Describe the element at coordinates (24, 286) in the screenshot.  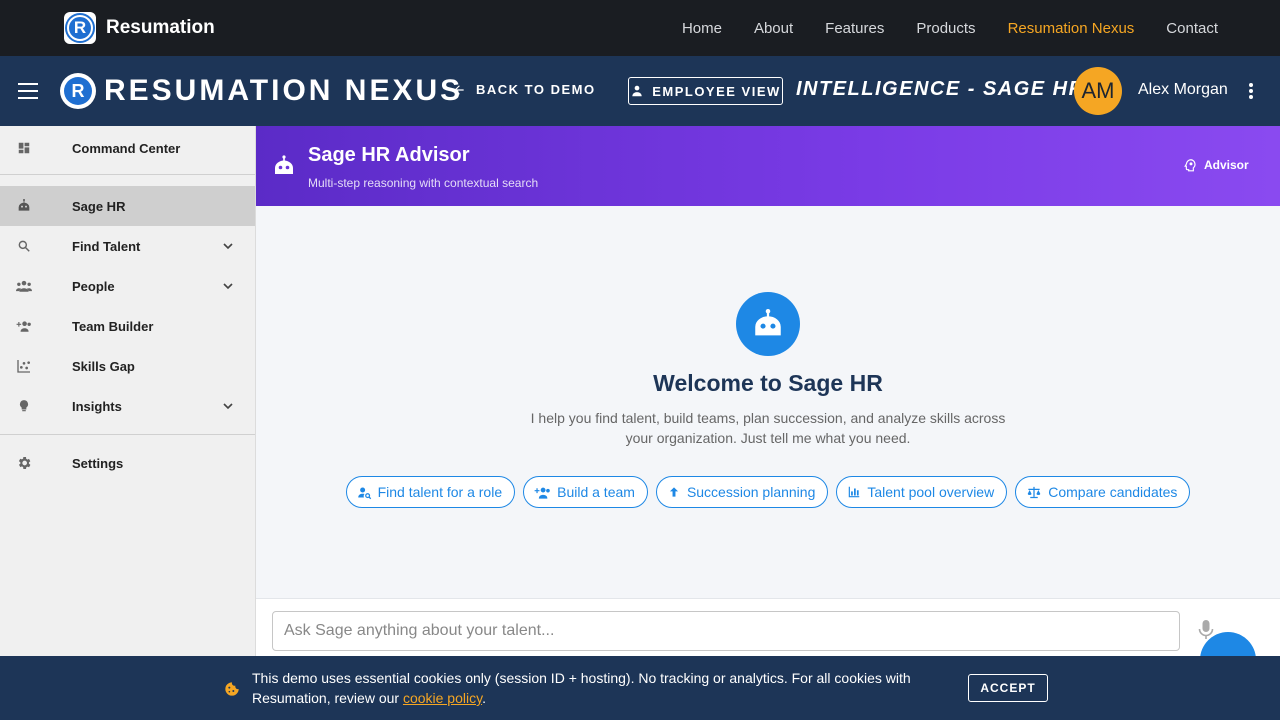
I see `people-icon` at that location.